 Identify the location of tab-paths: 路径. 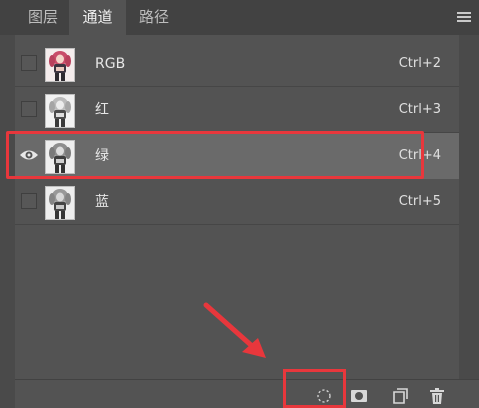
(154, 17).